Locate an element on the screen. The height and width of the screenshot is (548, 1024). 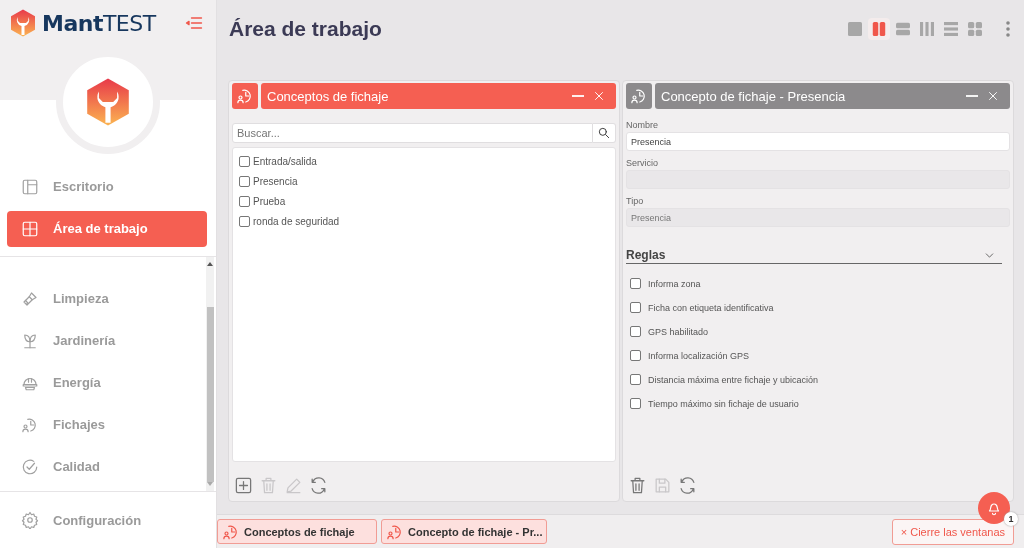
sidebar-item: Calidad is located at coordinates (102, 466).